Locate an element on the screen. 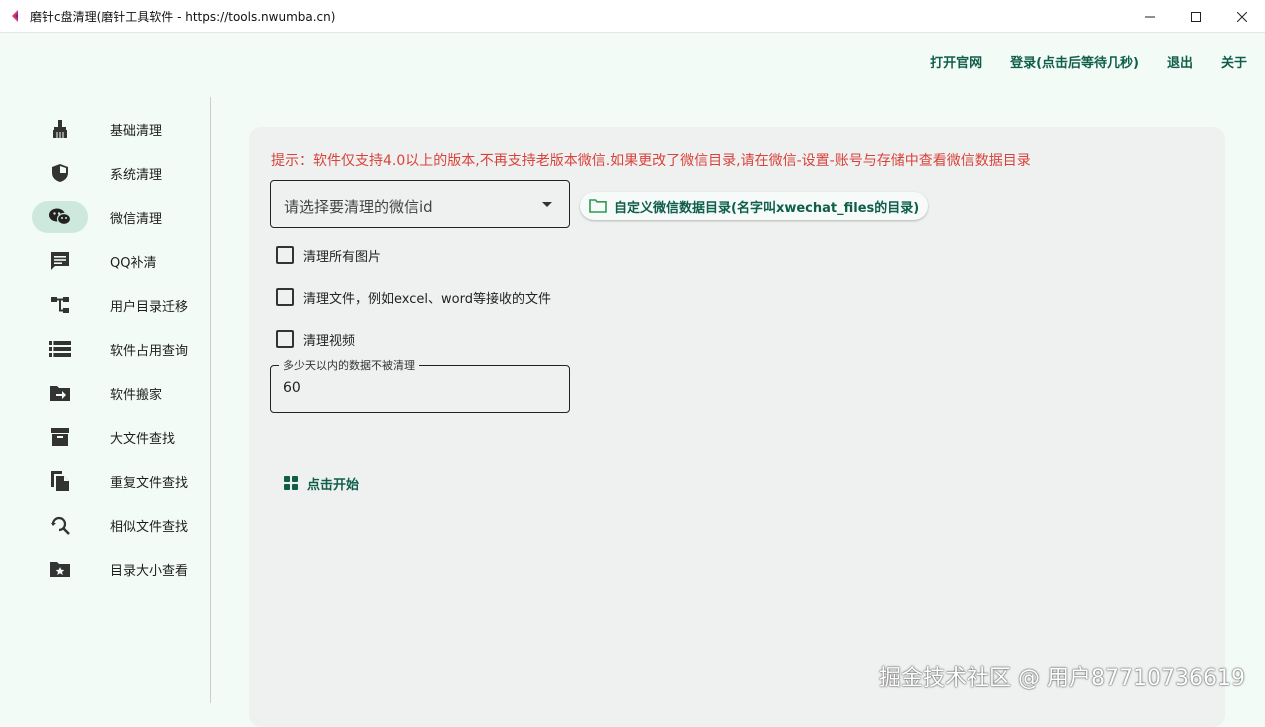 Image resolution: width=1265 pixels, height=727 pixels. start-button: 点击开始 is located at coordinates (319, 483).